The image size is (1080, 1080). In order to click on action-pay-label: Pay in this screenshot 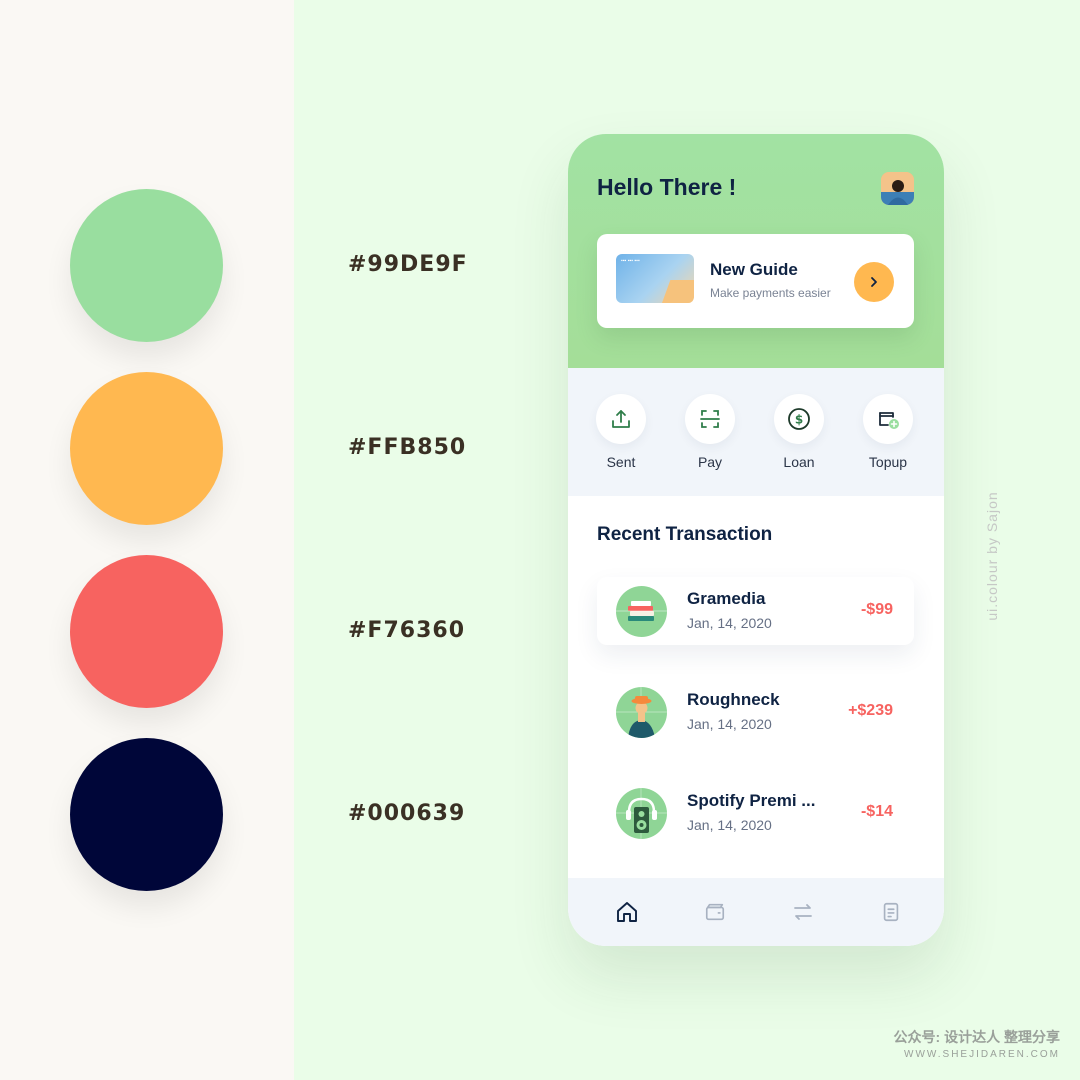, I will do `click(710, 462)`.